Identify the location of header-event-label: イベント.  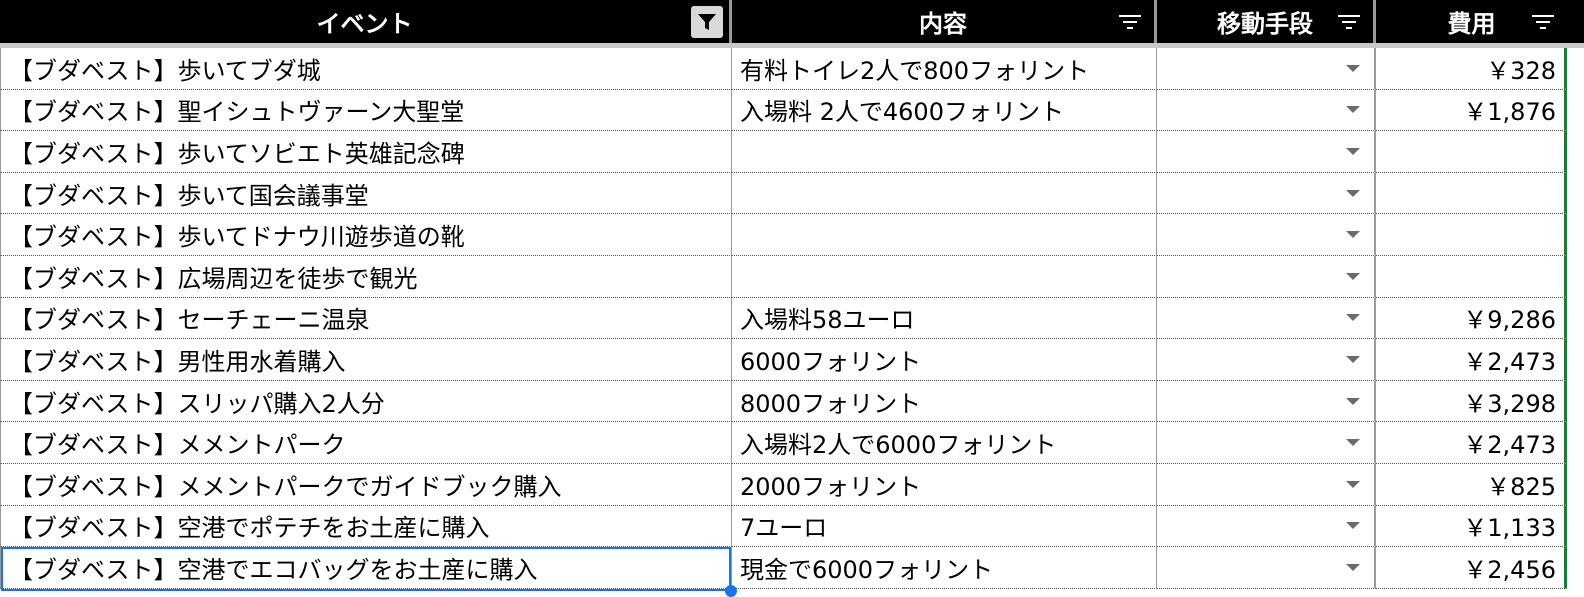
(364, 24).